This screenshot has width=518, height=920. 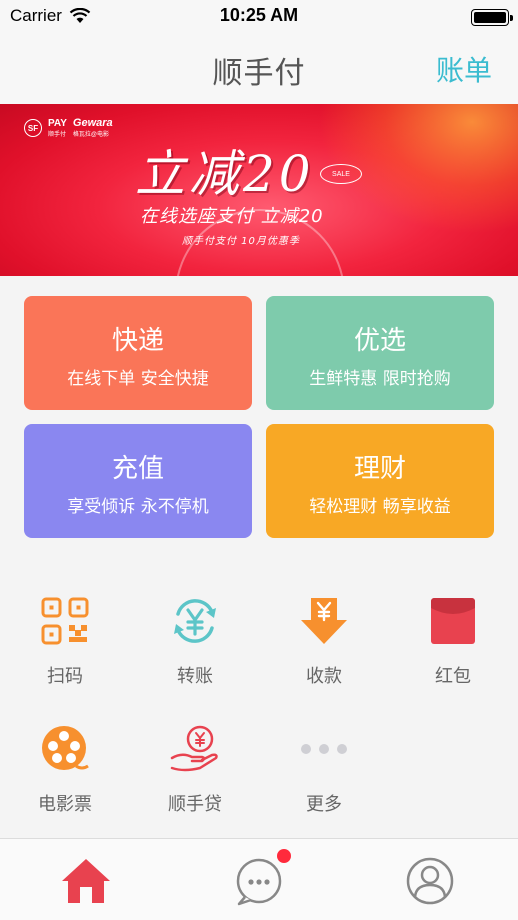 What do you see at coordinates (57, 134) in the screenshot?
I see `logo-pay-sub: 顺手付` at bounding box center [57, 134].